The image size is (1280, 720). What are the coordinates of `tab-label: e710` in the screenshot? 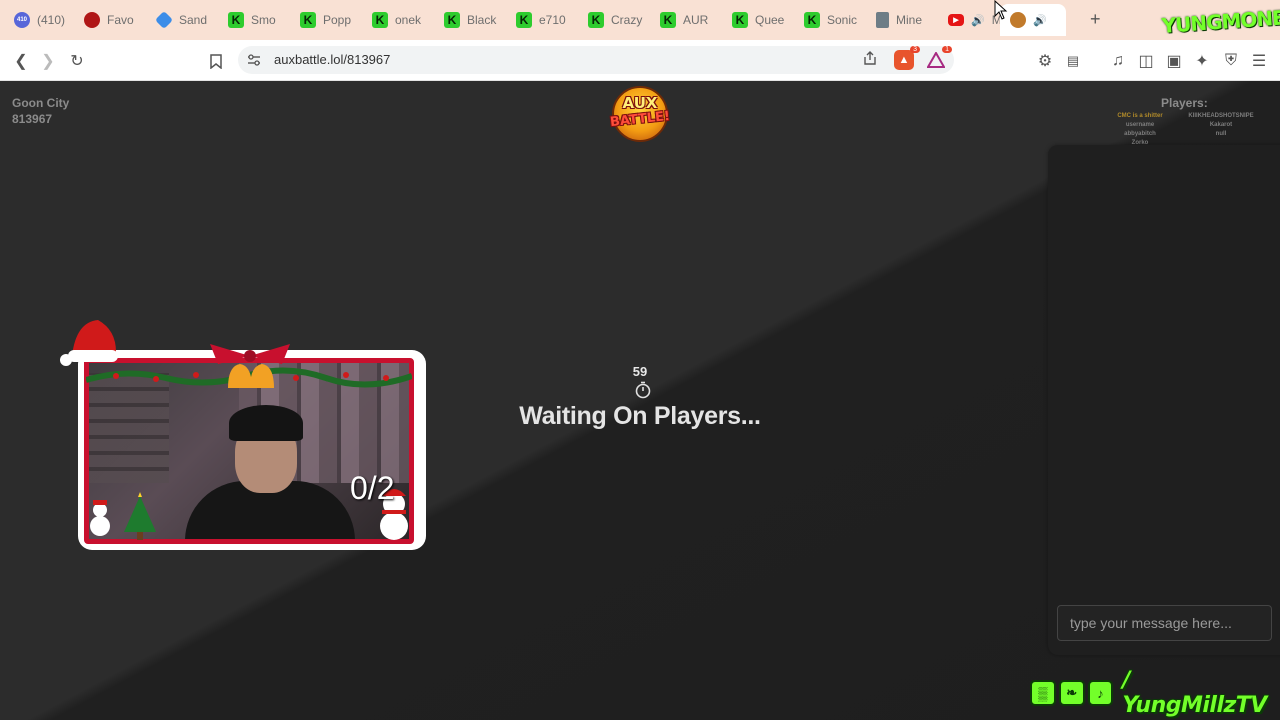 It's located at (552, 20).